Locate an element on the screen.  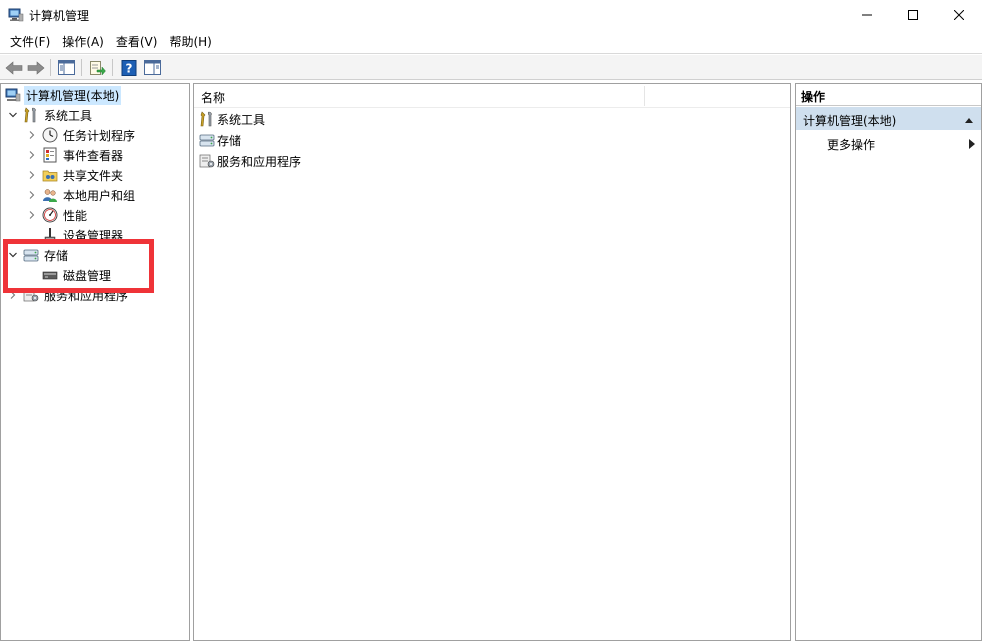
actions-section-title: 计算机管理(本地) is located at coordinates (850, 121).